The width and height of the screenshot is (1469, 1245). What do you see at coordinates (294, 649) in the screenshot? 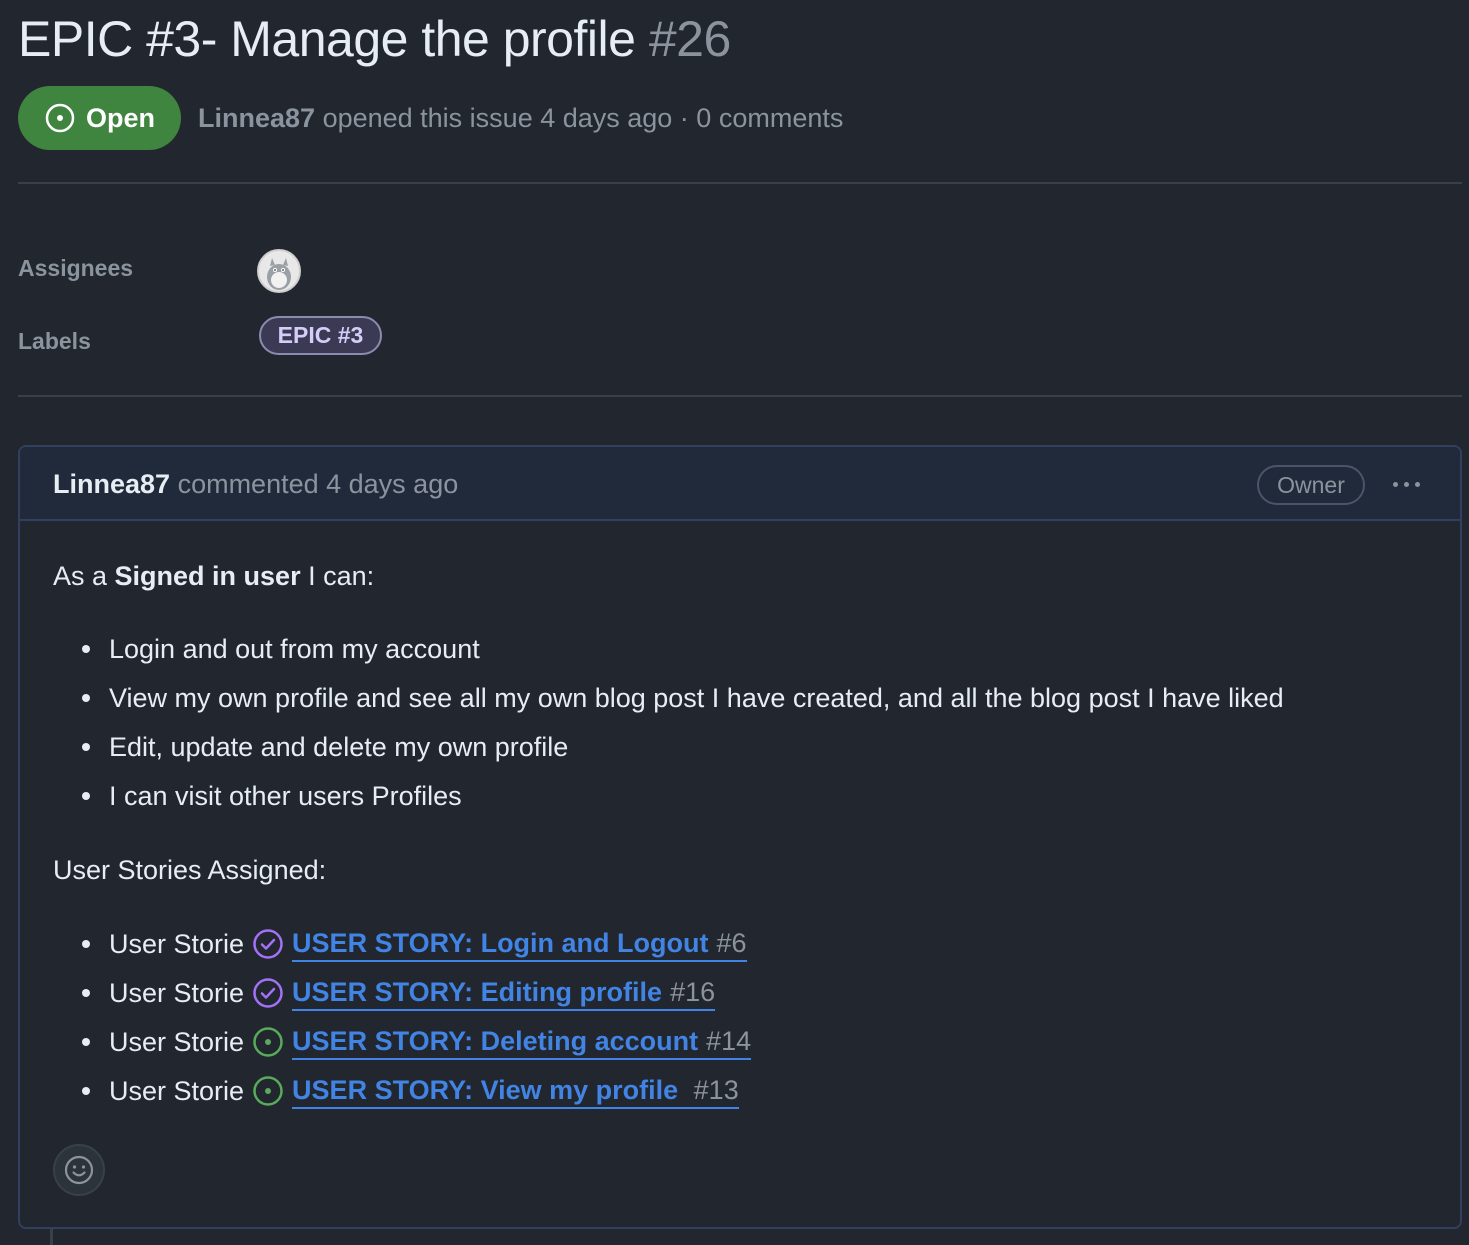
I see `list-item-text: Login and out from my account` at bounding box center [294, 649].